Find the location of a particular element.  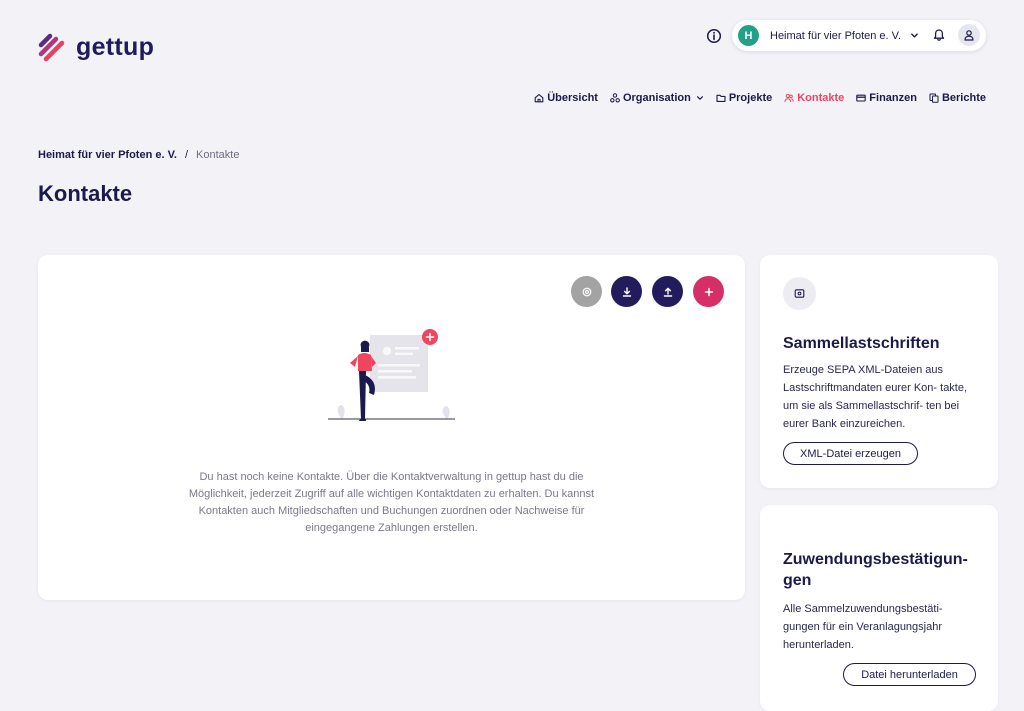

sammellastschriften-title: Sammellastschriften is located at coordinates (861, 343).